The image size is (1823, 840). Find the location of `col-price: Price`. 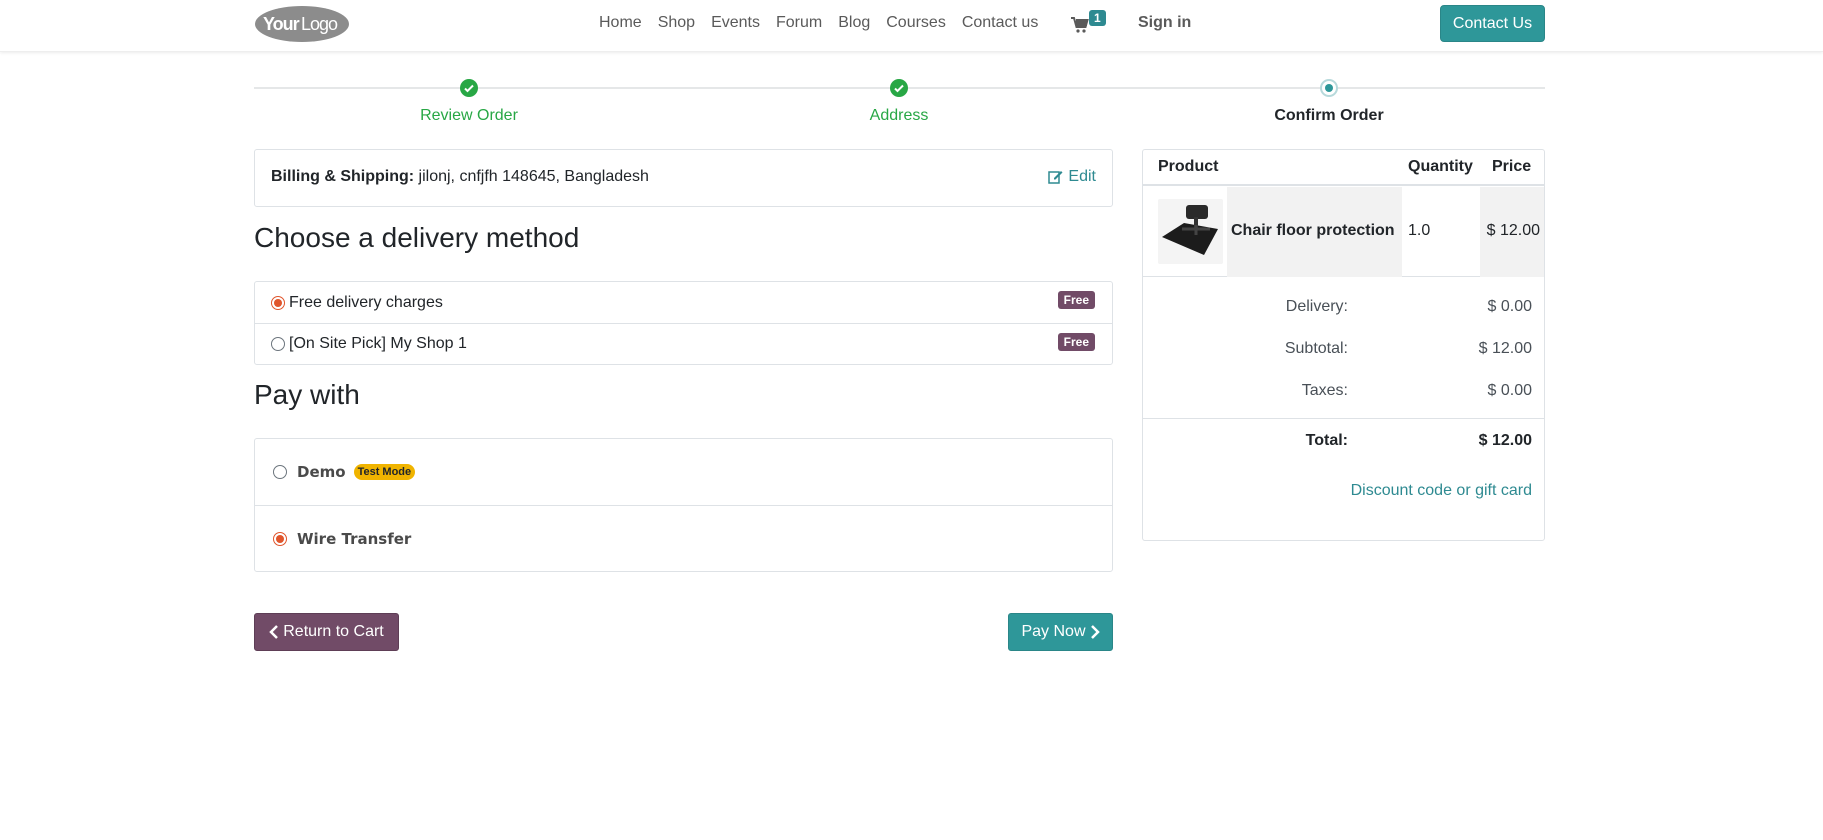

col-price: Price is located at coordinates (1512, 166).